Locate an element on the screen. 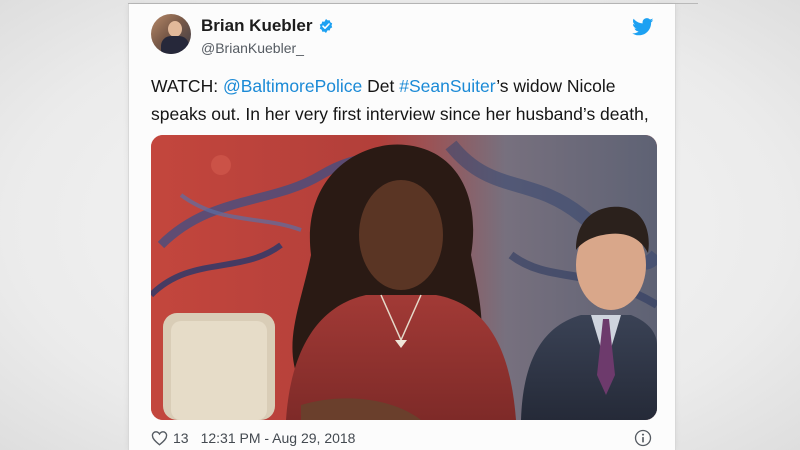 The height and width of the screenshot is (450, 800). avatar-suit is located at coordinates (175, 45).